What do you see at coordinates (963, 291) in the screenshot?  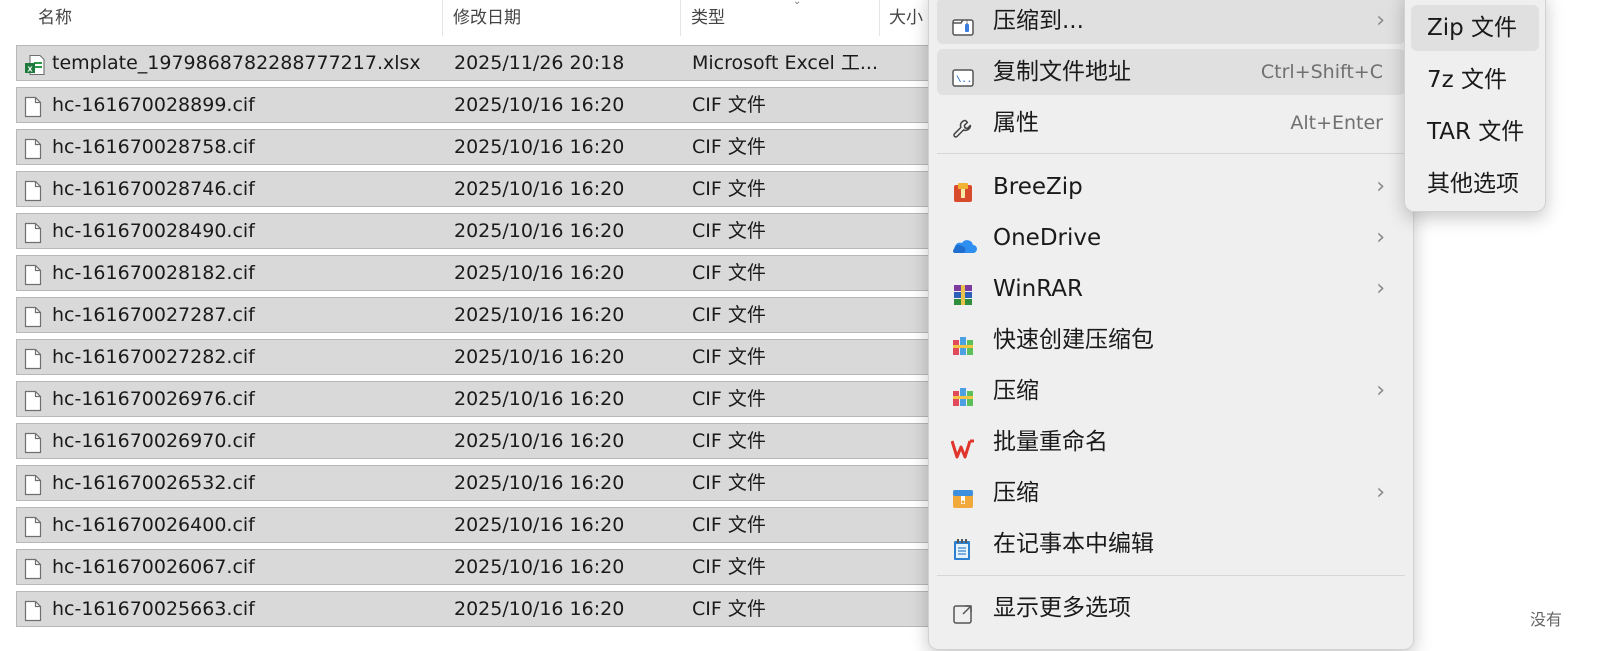 I see `winrar-icon` at bounding box center [963, 291].